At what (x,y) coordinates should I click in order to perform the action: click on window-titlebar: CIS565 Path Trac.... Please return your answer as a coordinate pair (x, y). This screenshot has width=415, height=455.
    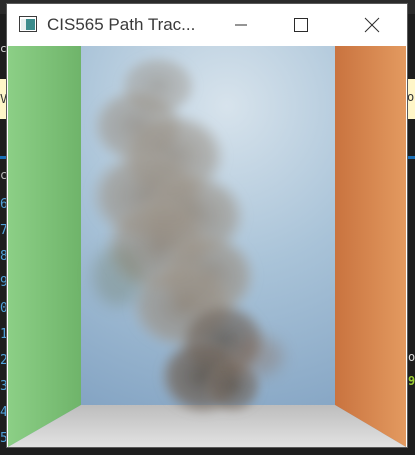
    Looking at the image, I should click on (207, 25).